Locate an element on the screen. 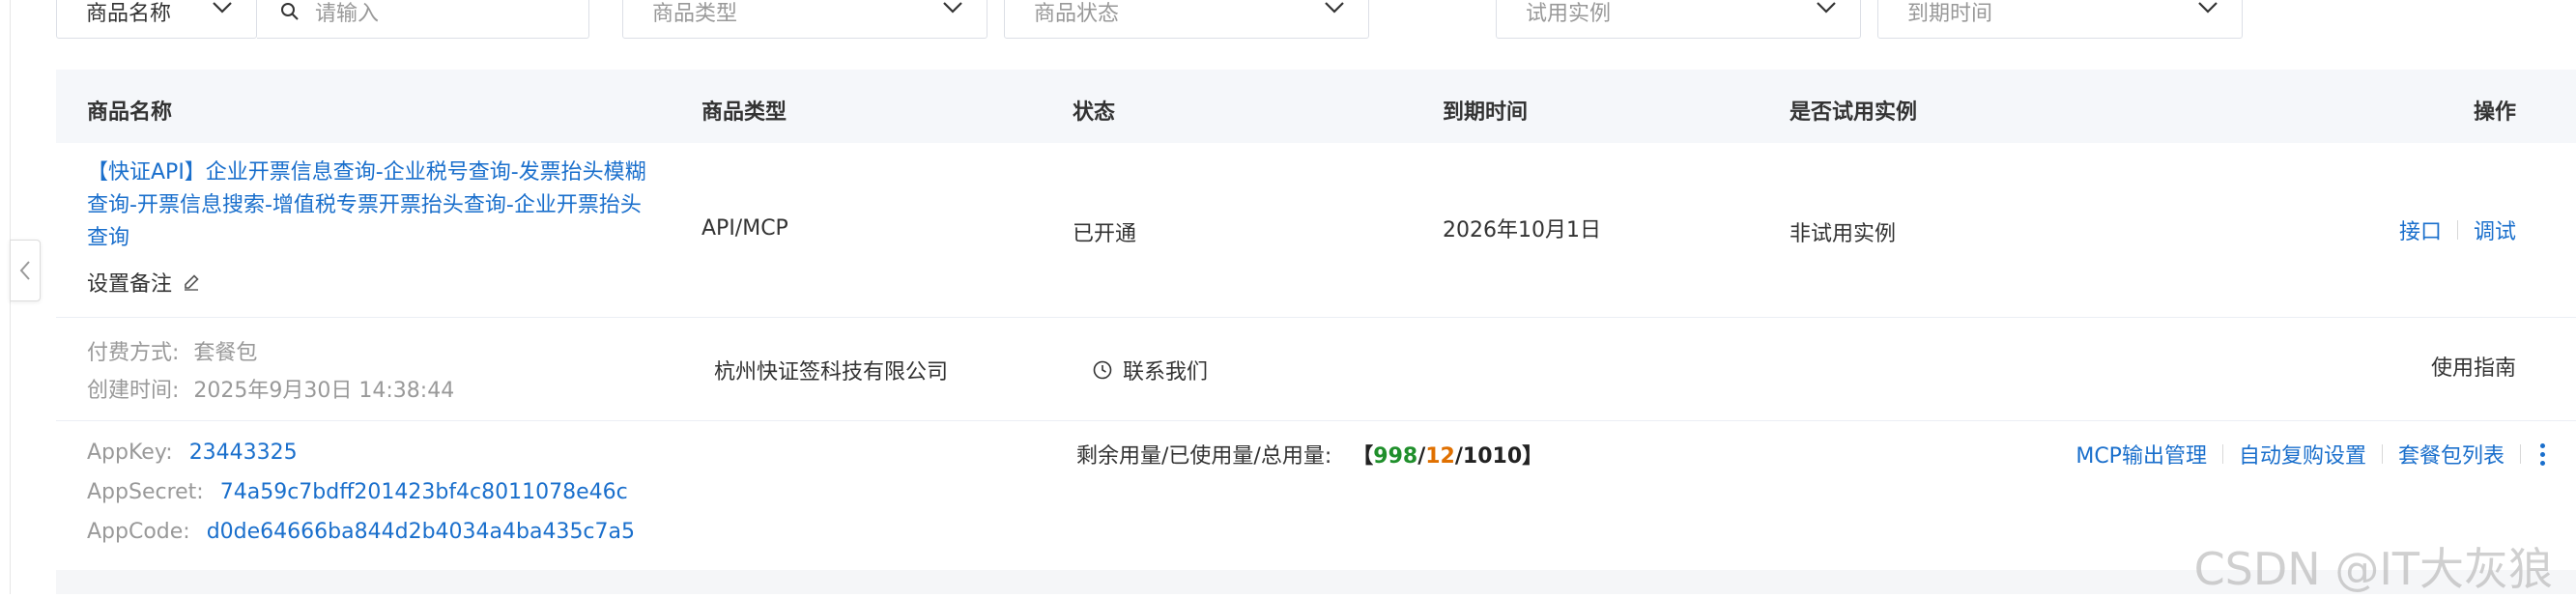 This screenshot has height=598, width=2576. pay-method: 付费方式: 套餐包 is located at coordinates (172, 350).